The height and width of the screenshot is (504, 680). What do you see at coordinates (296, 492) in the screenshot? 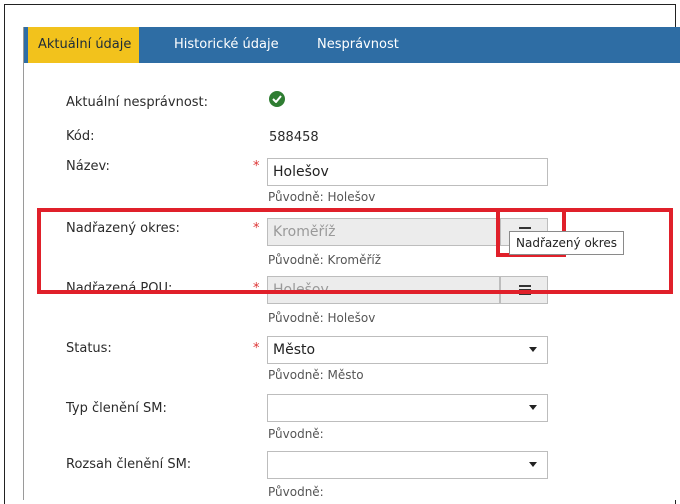
I see `rozsah-cleneni-sm-original: Původně:` at bounding box center [296, 492].